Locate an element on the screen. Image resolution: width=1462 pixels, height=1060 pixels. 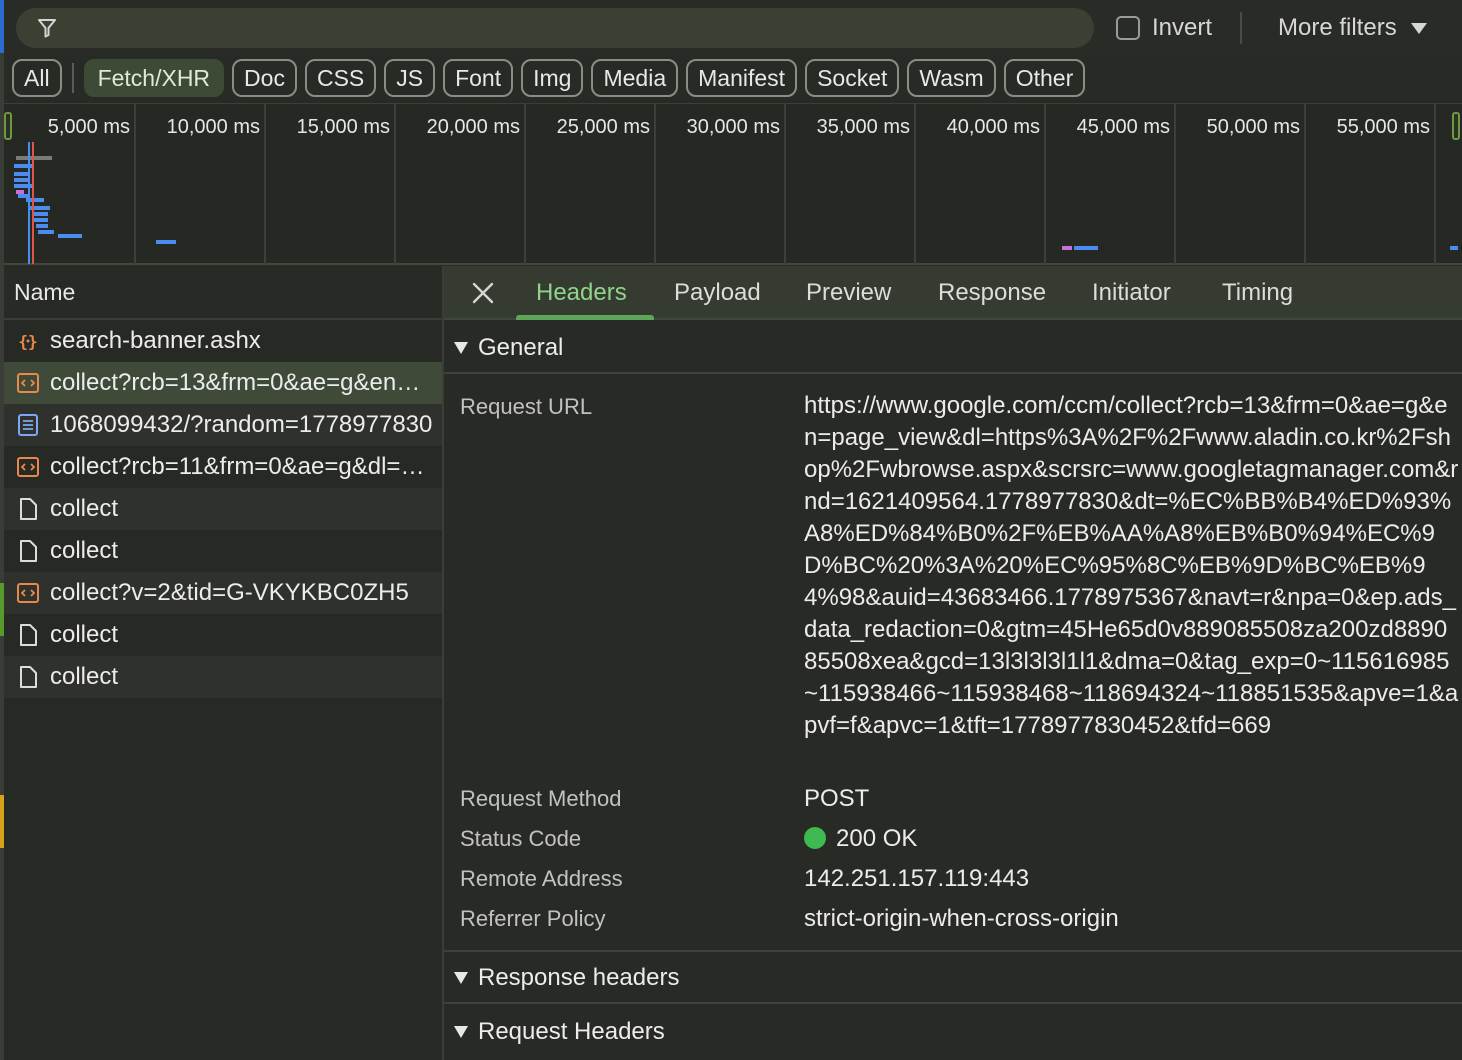
status-code-value: 200 OK is located at coordinates (860, 839).